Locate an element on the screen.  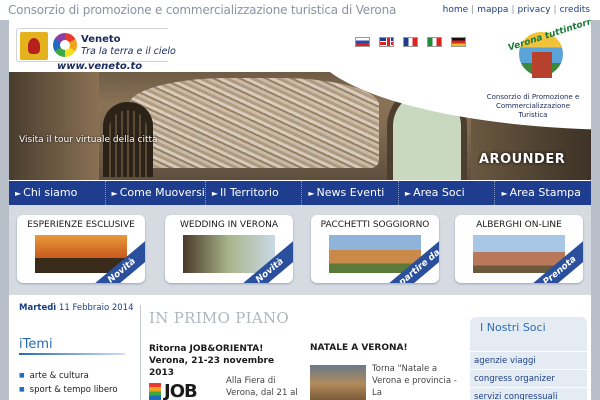
nav-area-soci: ► Area Soci is located at coordinates (447, 193).